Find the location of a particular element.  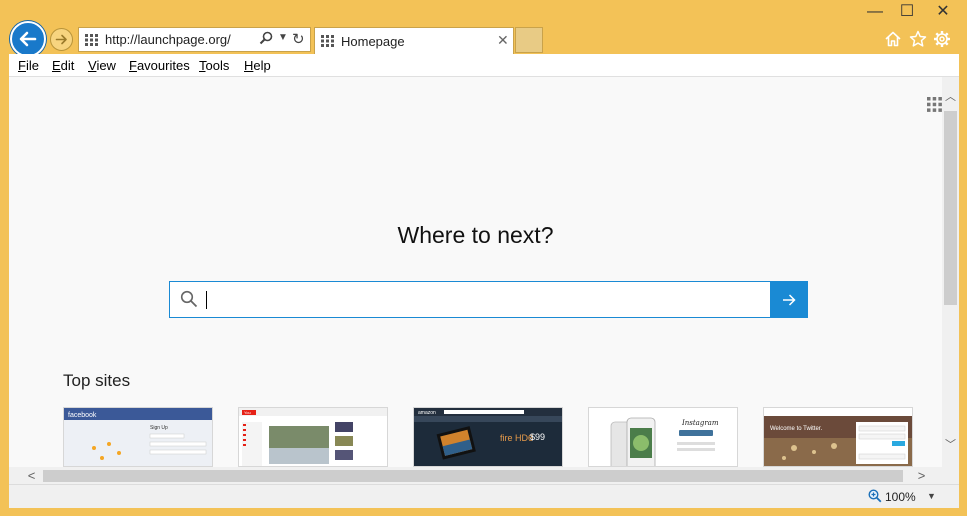

facebook-thumbnail: facebook Sign Up is located at coordinates (138, 437).